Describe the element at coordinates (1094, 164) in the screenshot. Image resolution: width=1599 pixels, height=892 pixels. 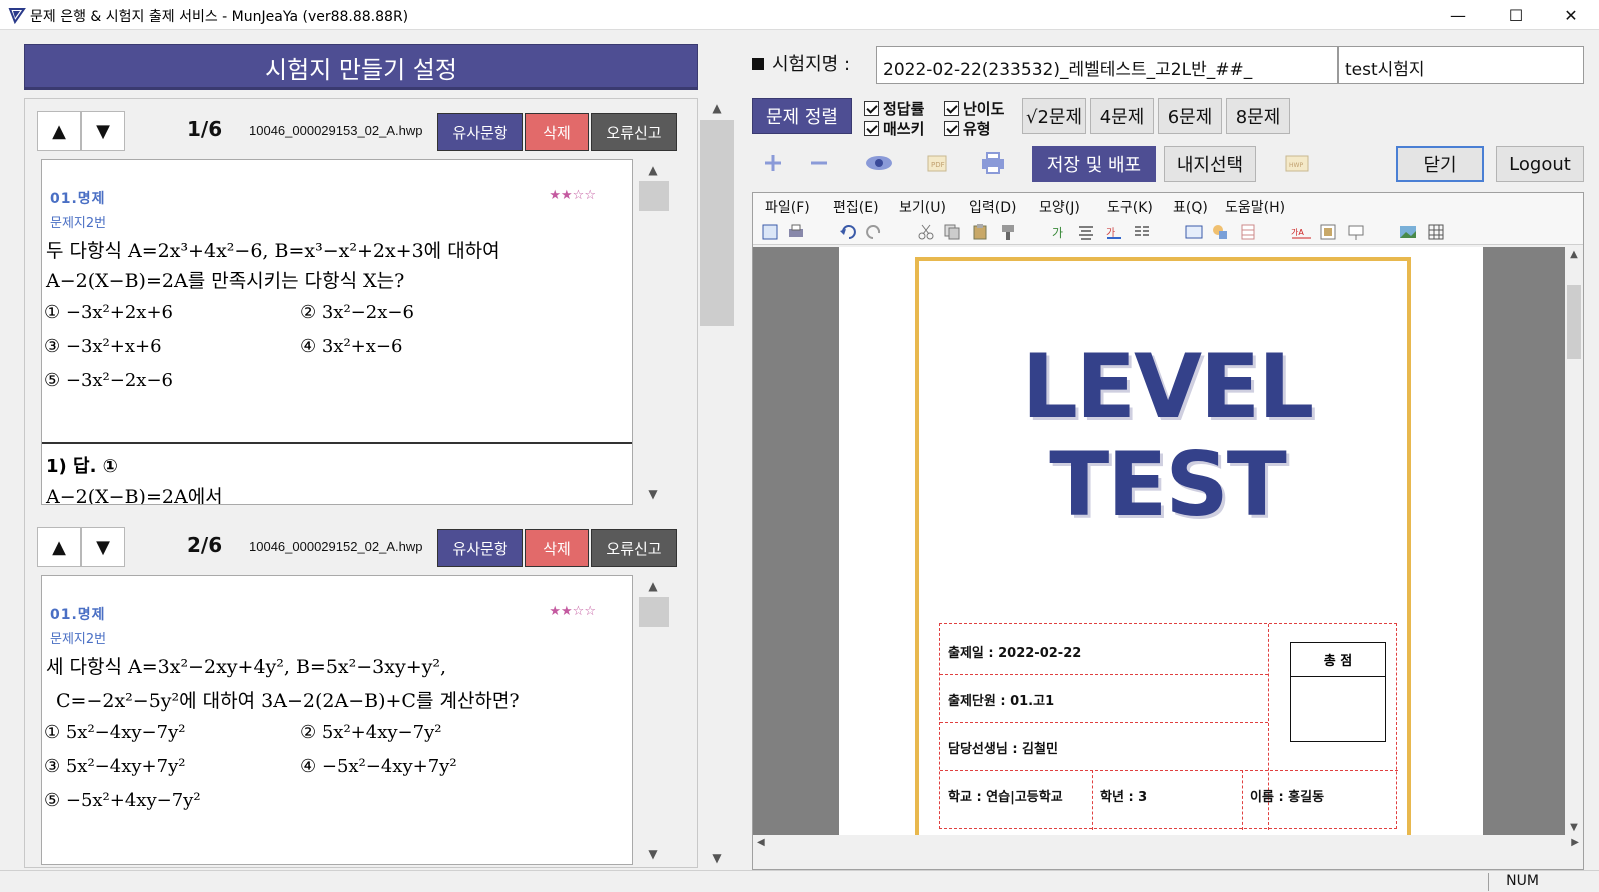
I see `save-and-distribute-button: 저장 및 배포` at that location.